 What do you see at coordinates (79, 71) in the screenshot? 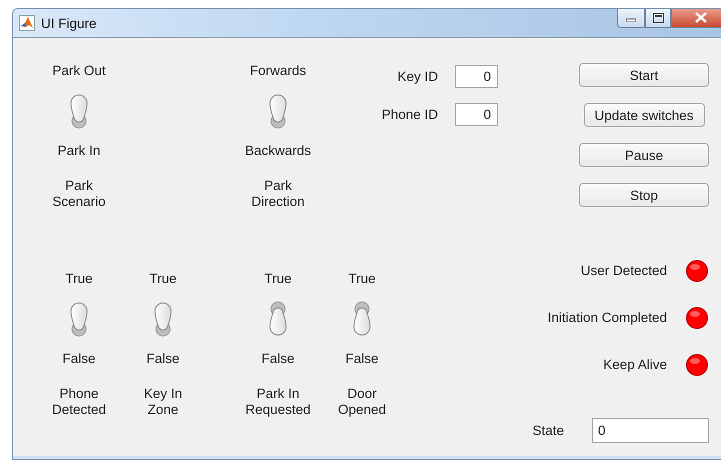
I see `switch-on-label: Park Out` at bounding box center [79, 71].